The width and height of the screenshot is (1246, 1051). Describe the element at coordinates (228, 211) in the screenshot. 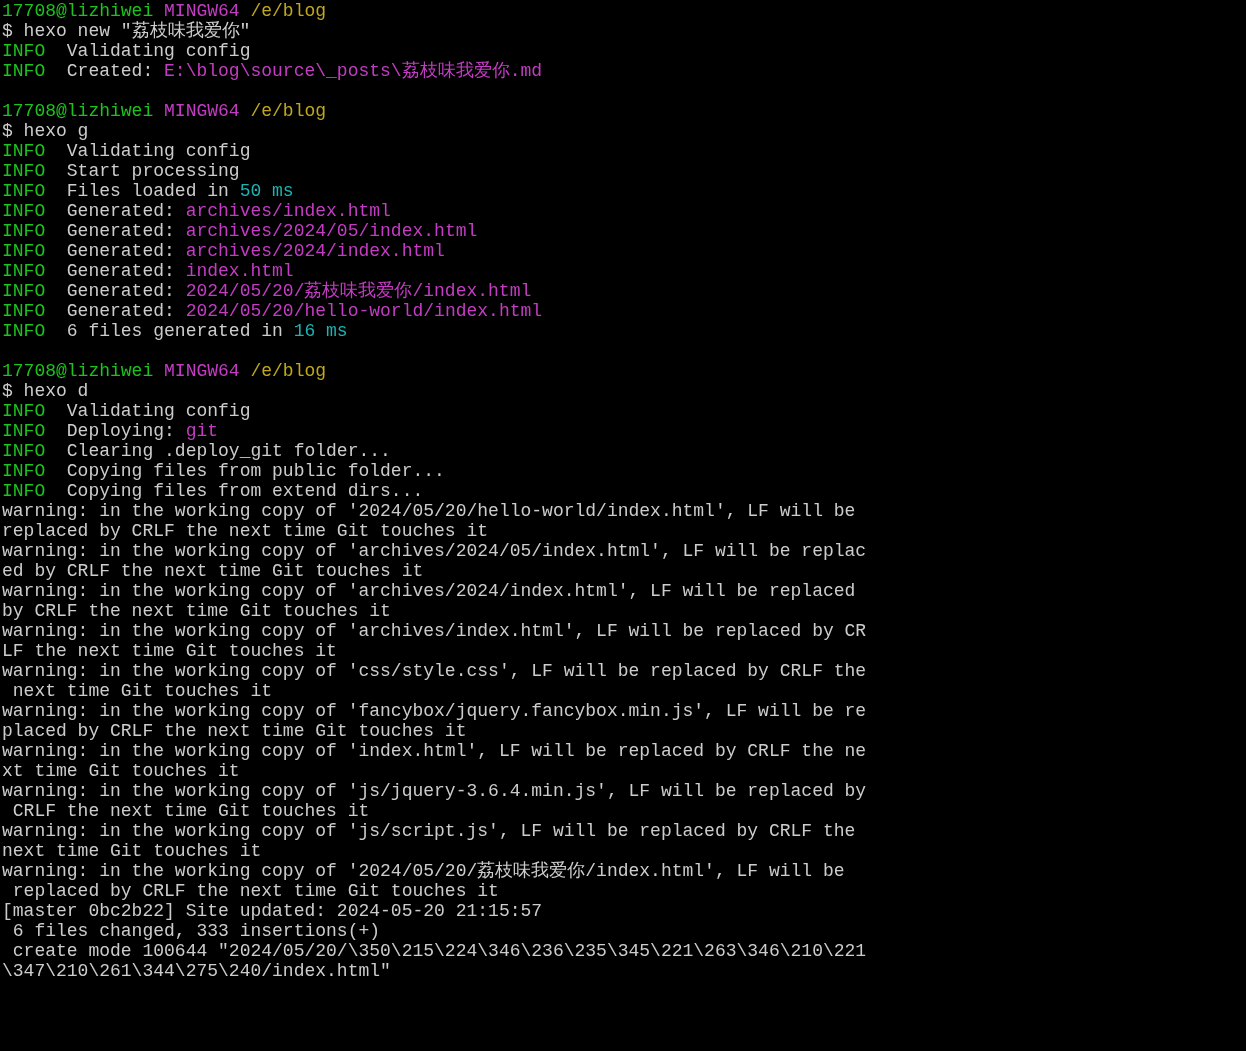

I see `log-message: Generated: archives/index.html` at that location.